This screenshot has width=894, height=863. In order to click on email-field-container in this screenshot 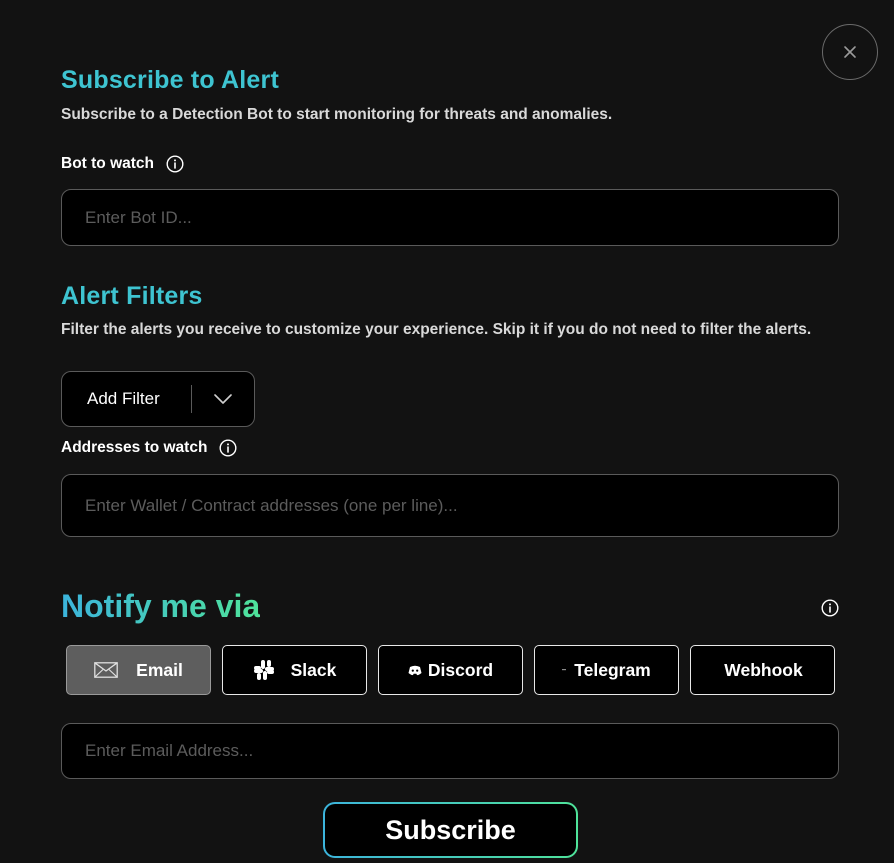, I will do `click(450, 751)`.